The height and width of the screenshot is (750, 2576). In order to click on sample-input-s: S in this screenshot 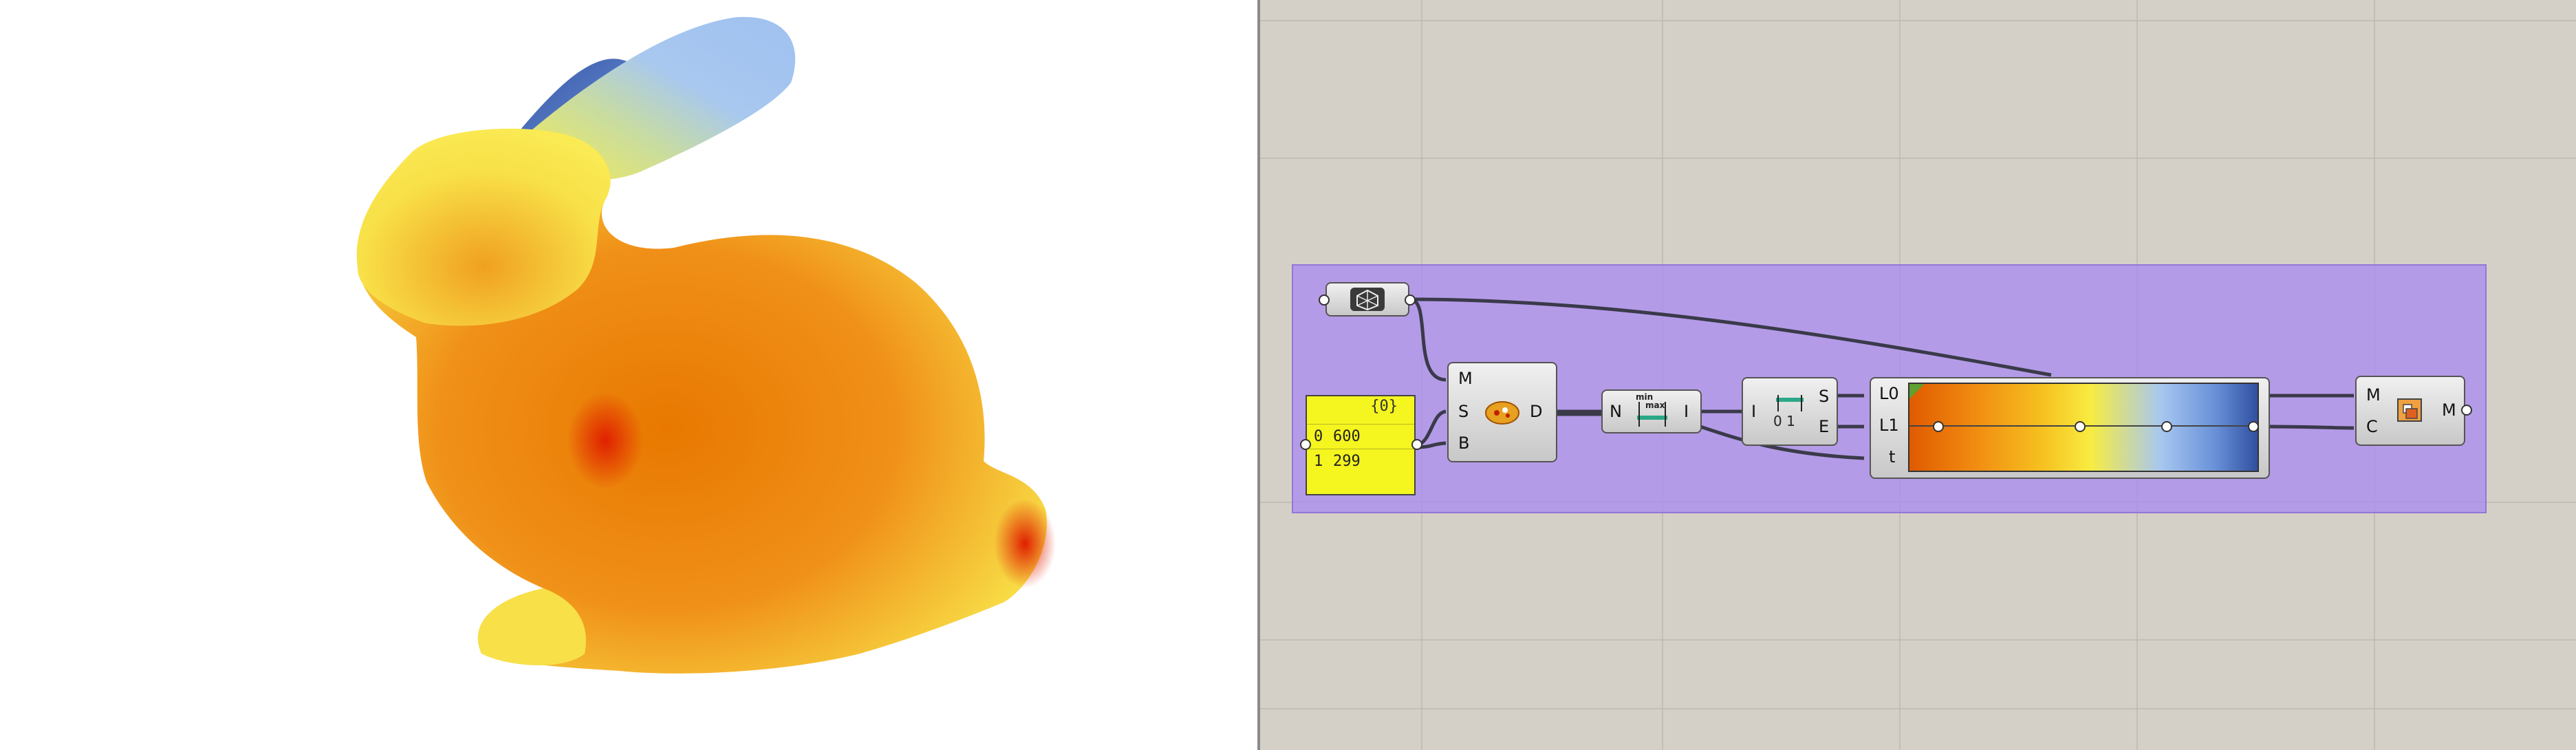, I will do `click(1463, 411)`.